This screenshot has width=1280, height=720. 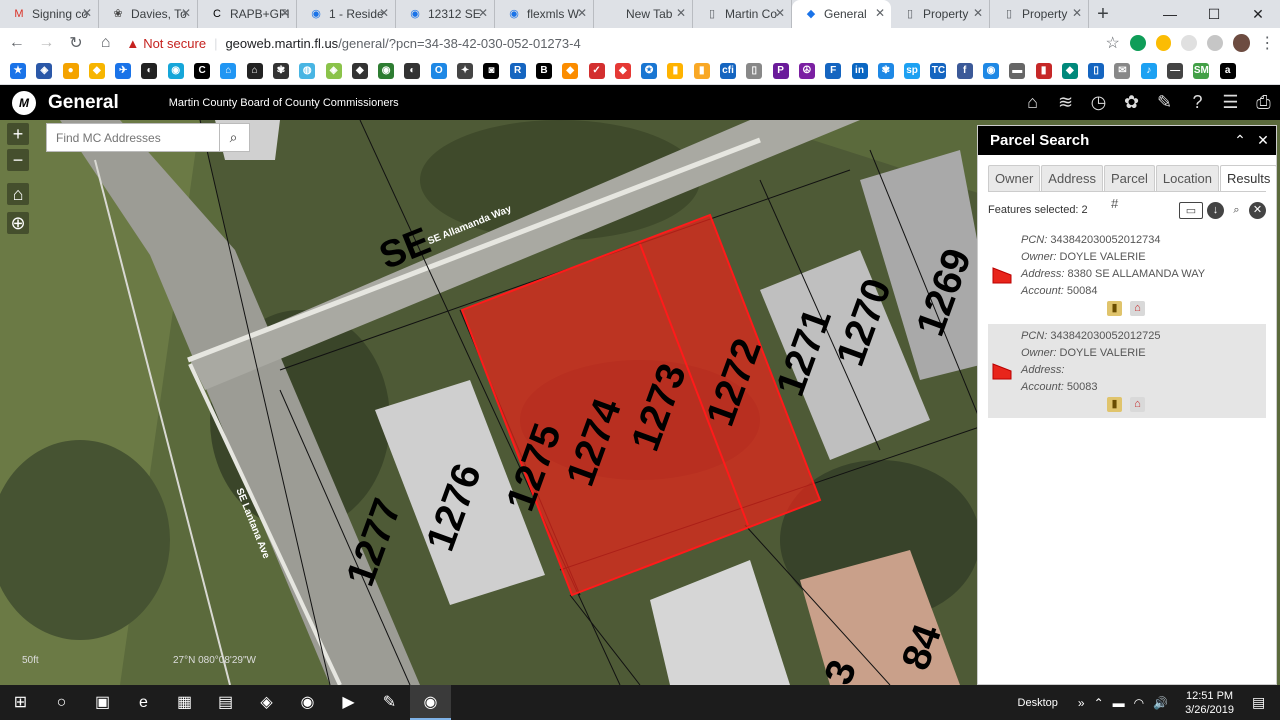 What do you see at coordinates (544, 14) in the screenshot?
I see `browser-tab: ◉ flexmls W ✕` at bounding box center [544, 14].